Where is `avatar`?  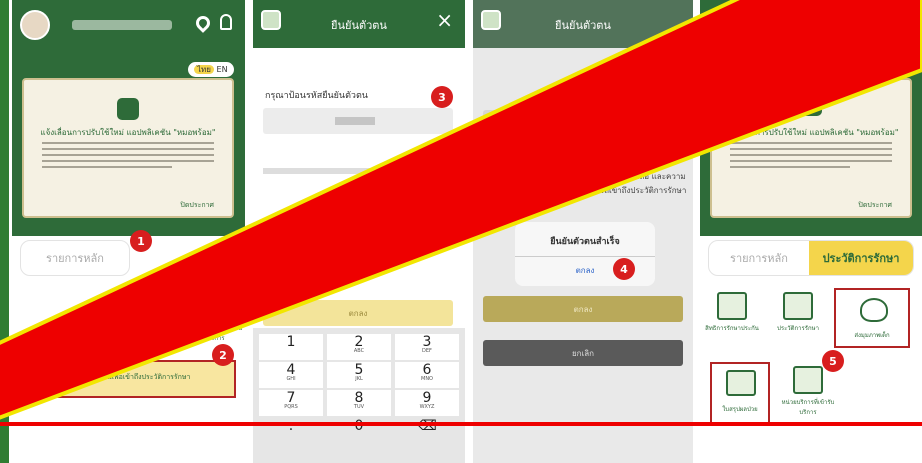 avatar is located at coordinates (35, 25).